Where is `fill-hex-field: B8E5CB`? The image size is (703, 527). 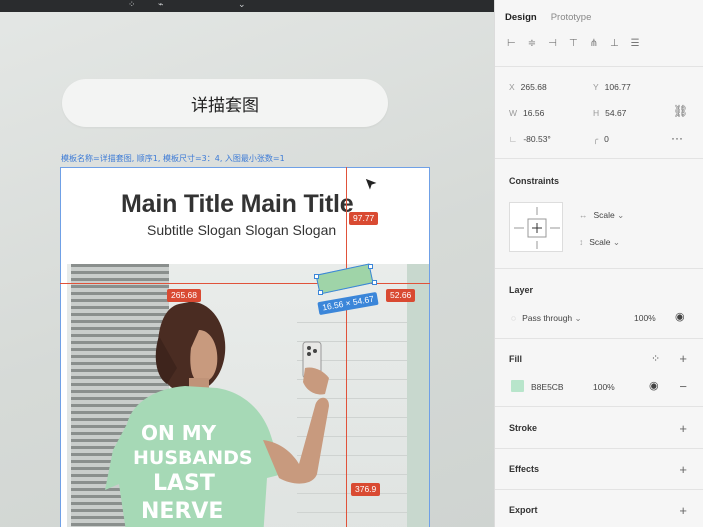 fill-hex-field: B8E5CB is located at coordinates (547, 387).